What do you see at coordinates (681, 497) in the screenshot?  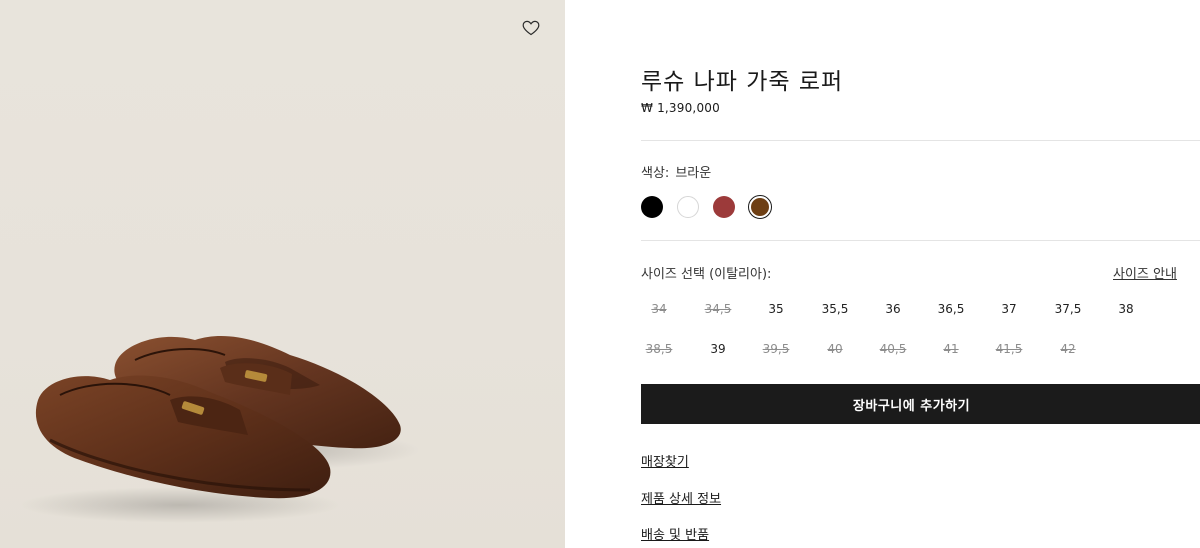 I see `product-details-link: 제품 상세 정보` at bounding box center [681, 497].